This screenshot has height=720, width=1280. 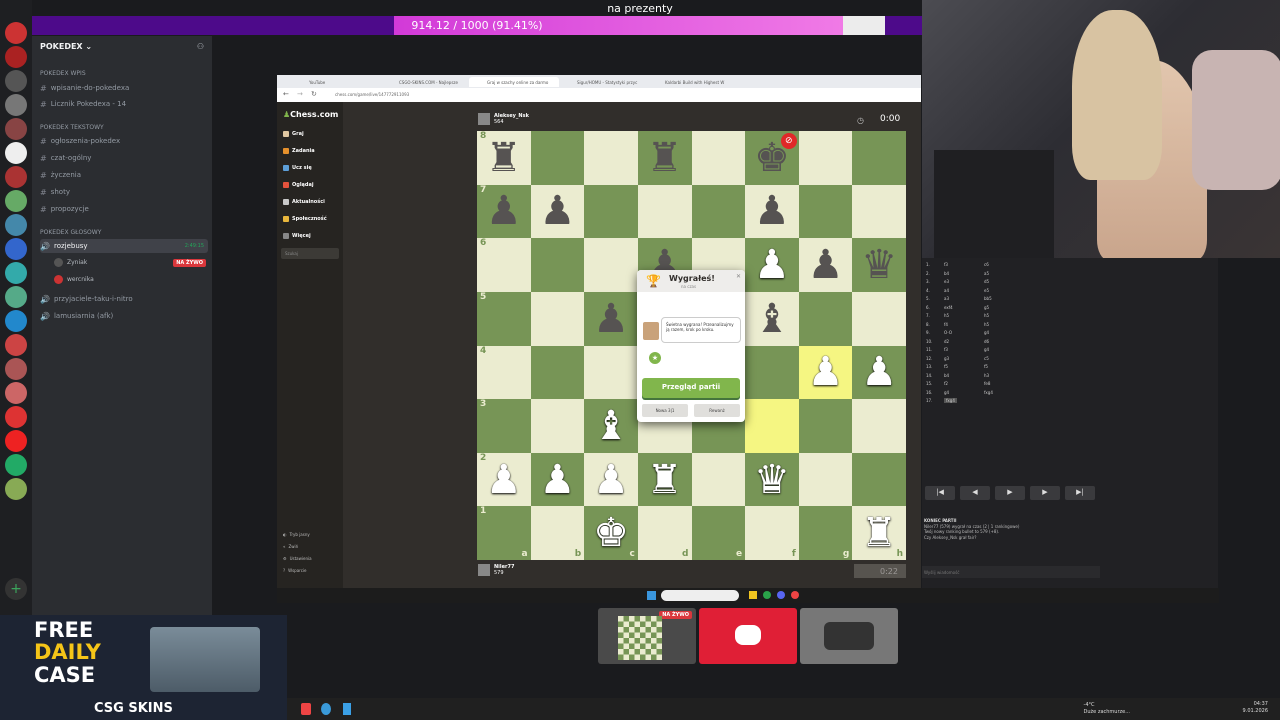 What do you see at coordinates (124, 209) in the screenshot?
I see `channel-item: # propozycje` at bounding box center [124, 209].